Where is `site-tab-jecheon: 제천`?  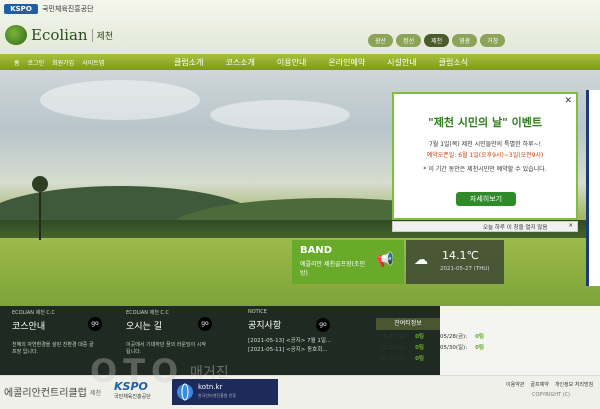 site-tab-jecheon: 제천 is located at coordinates (437, 40).